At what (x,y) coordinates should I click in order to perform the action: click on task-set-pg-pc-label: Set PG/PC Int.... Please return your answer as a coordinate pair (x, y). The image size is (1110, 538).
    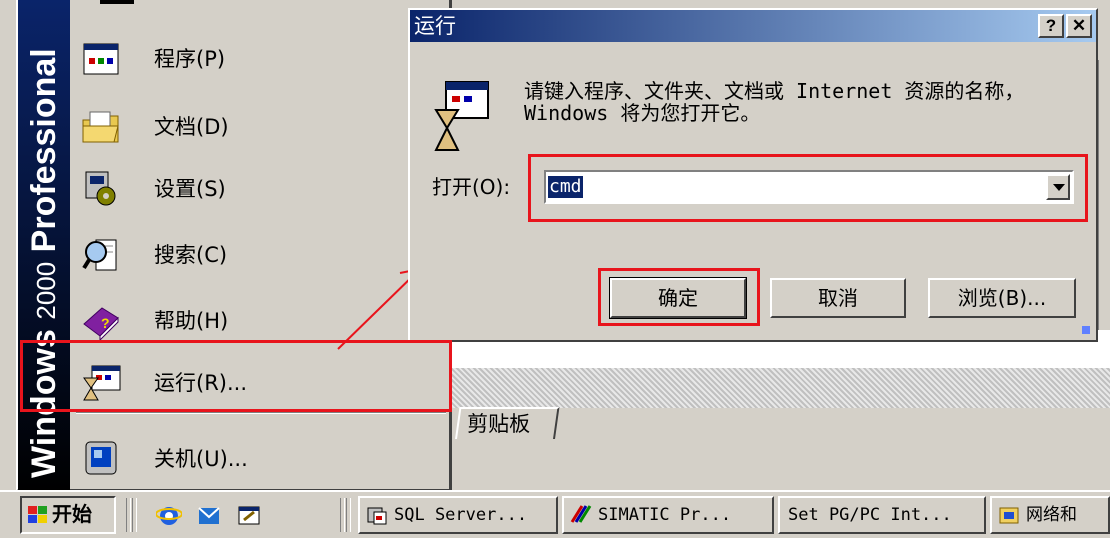
    Looking at the image, I should click on (870, 515).